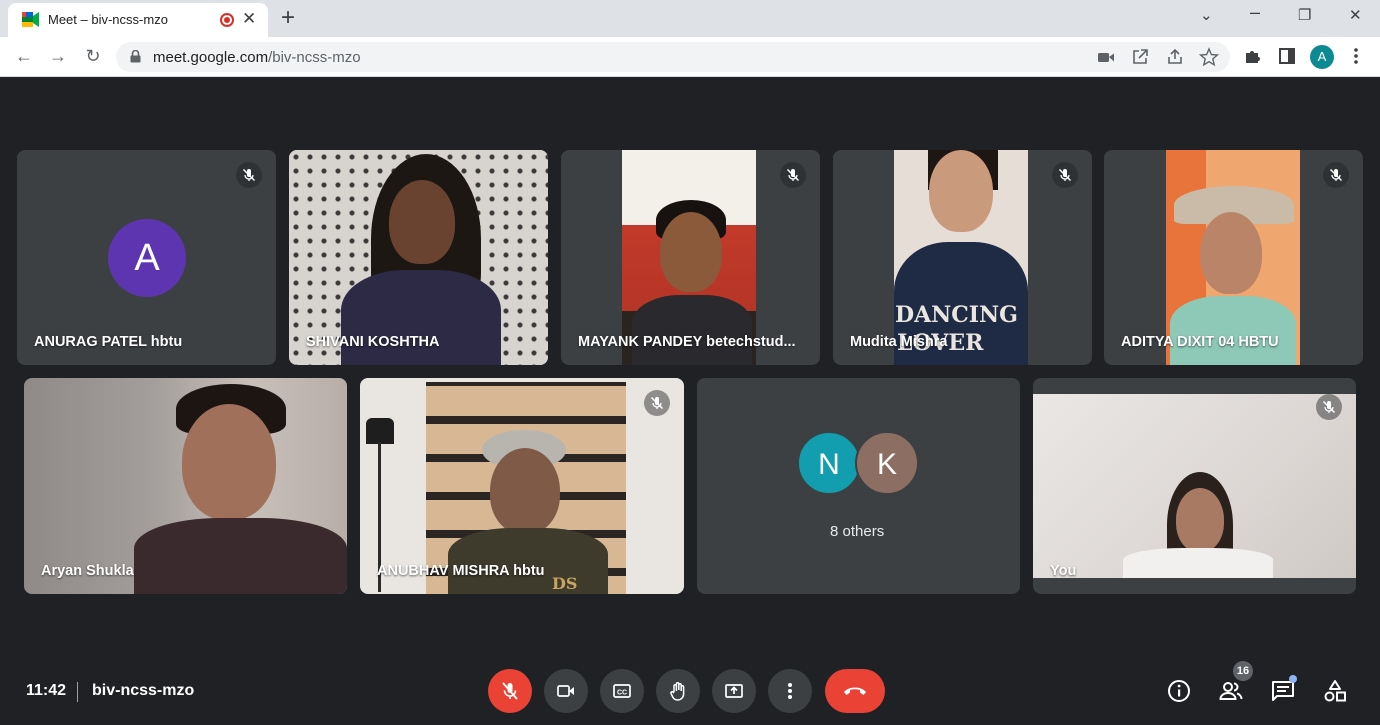 This screenshot has height=725, width=1380. I want to click on shirt-text: DS, so click(565, 583).